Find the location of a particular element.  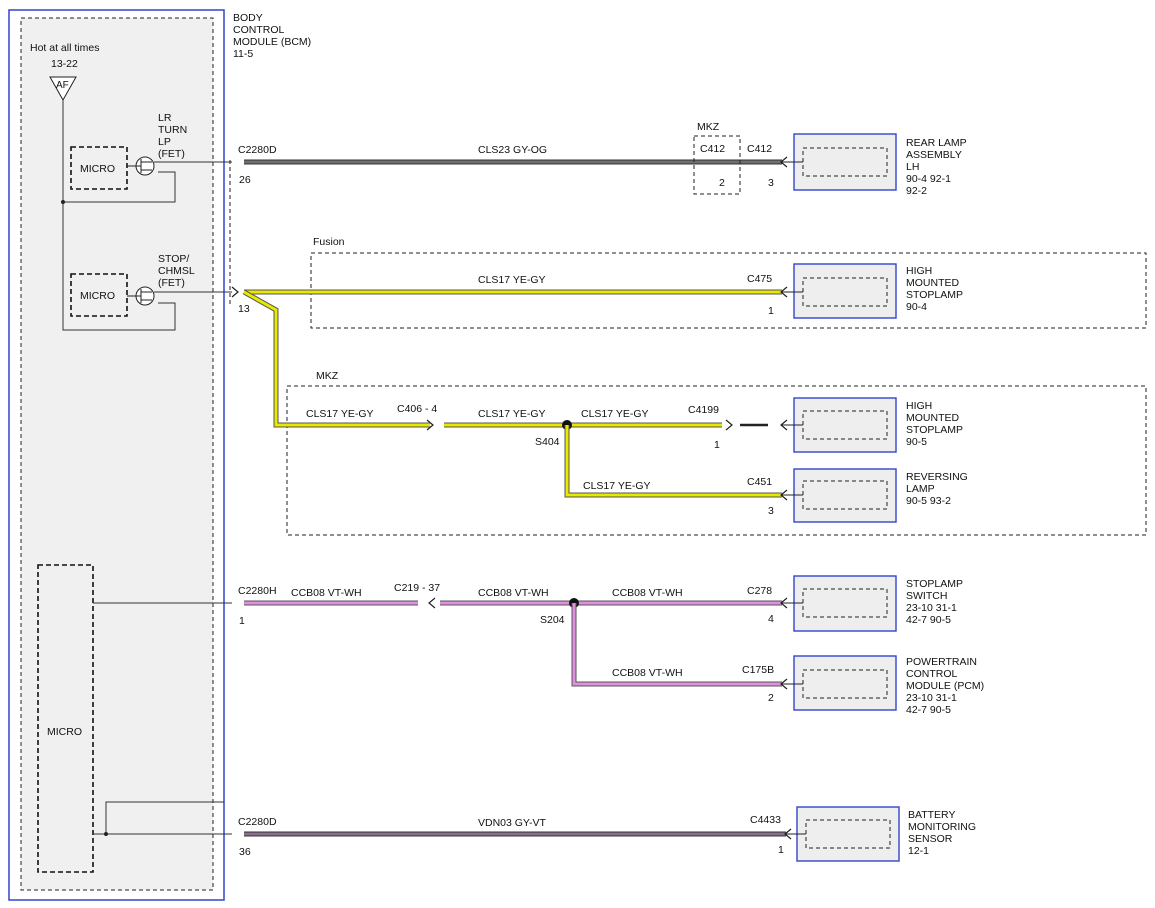

svg-text: LAMP is located at coordinates (920, 489).